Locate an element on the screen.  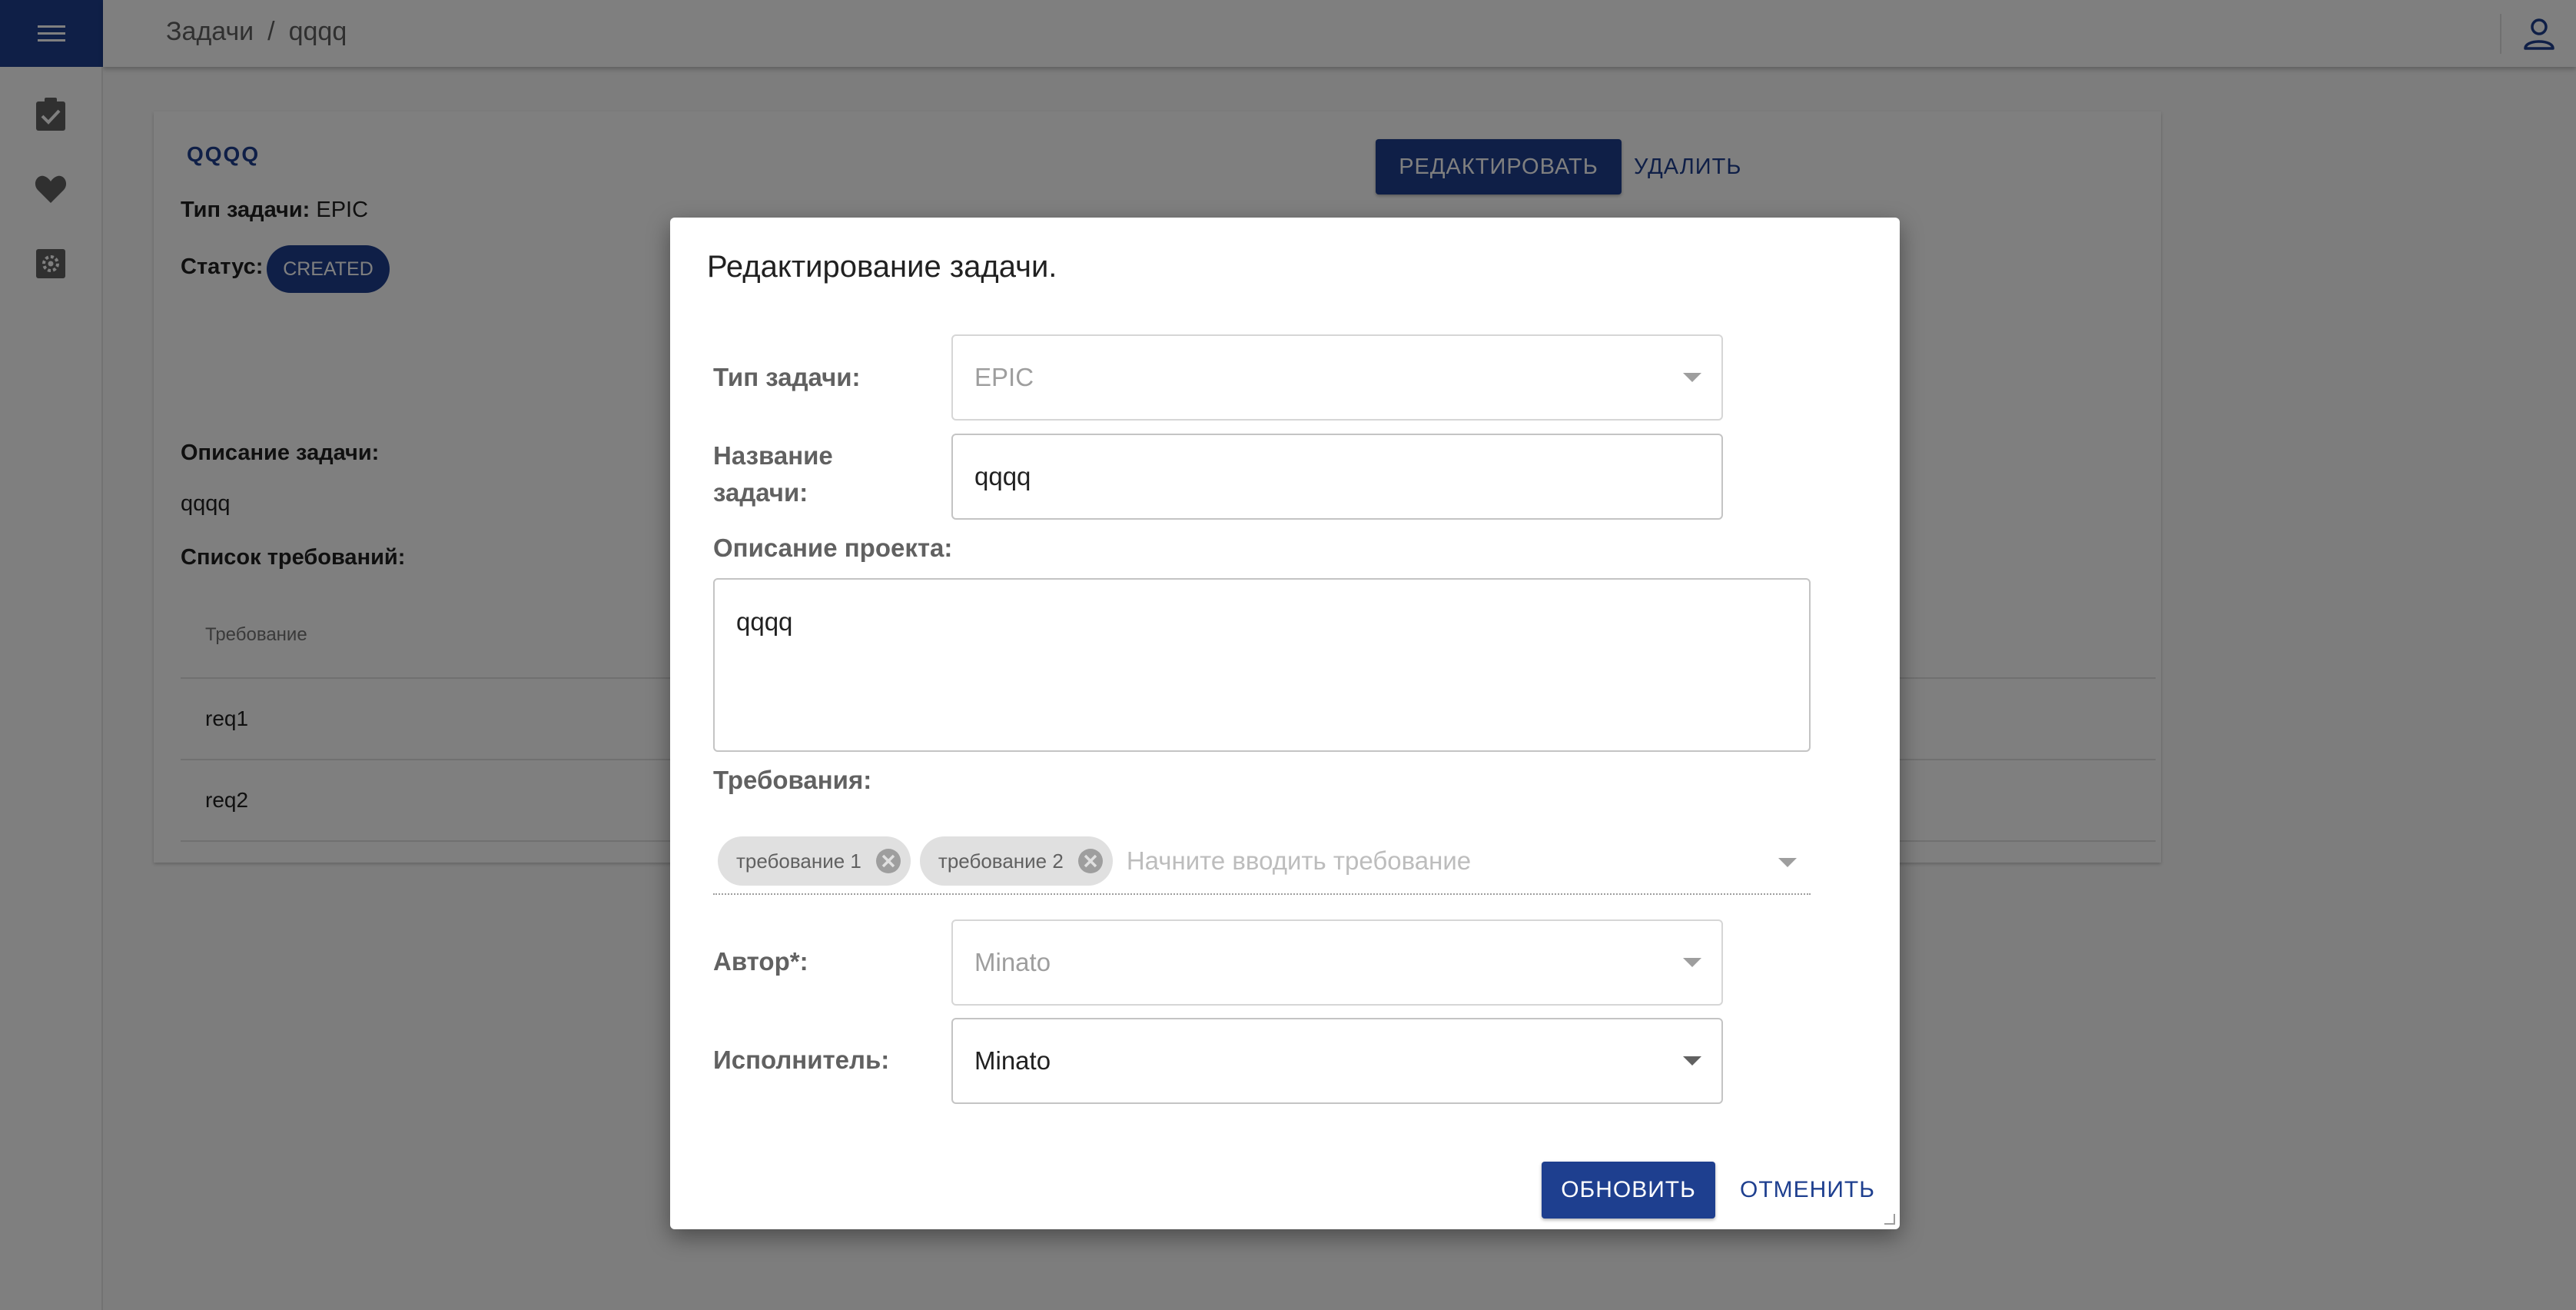
description-textarea-value: qqqq is located at coordinates (764, 621).